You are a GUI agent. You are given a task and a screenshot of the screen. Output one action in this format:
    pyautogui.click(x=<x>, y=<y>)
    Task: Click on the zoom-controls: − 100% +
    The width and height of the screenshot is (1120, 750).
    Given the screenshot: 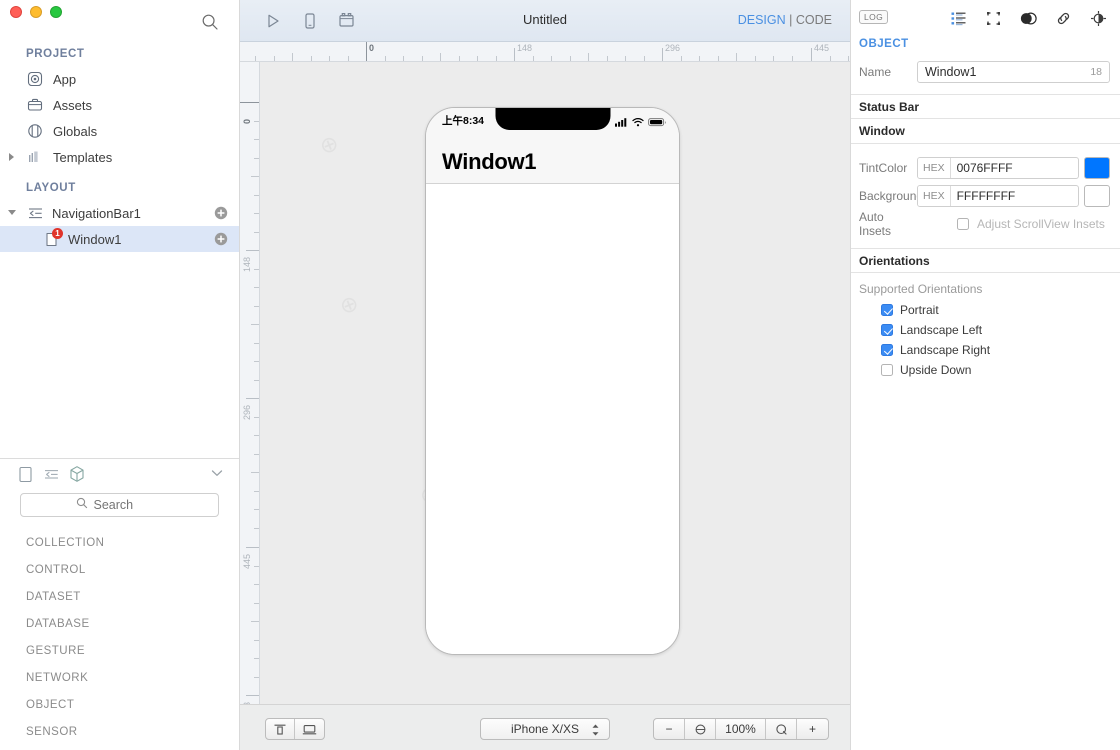 What is the action you would take?
    pyautogui.click(x=741, y=729)
    